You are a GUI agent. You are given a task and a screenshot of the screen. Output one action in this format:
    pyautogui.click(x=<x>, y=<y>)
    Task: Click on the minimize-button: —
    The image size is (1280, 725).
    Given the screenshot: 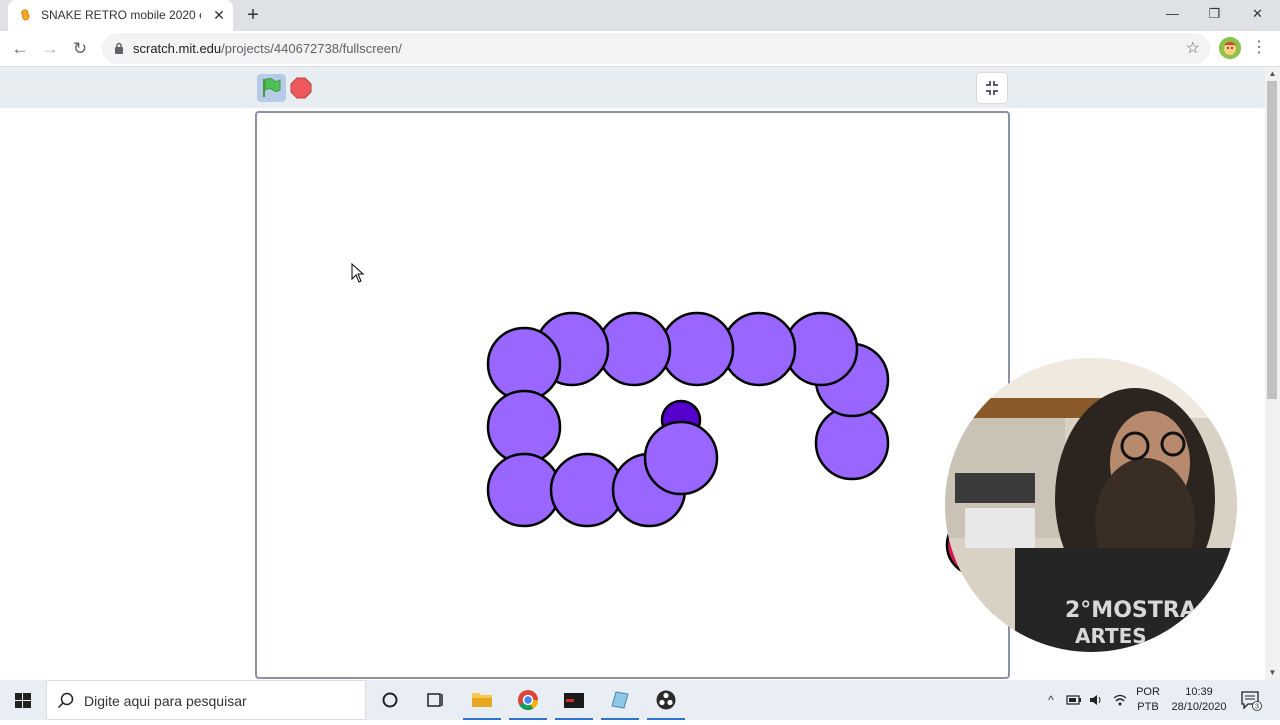 What is the action you would take?
    pyautogui.click(x=1172, y=15)
    